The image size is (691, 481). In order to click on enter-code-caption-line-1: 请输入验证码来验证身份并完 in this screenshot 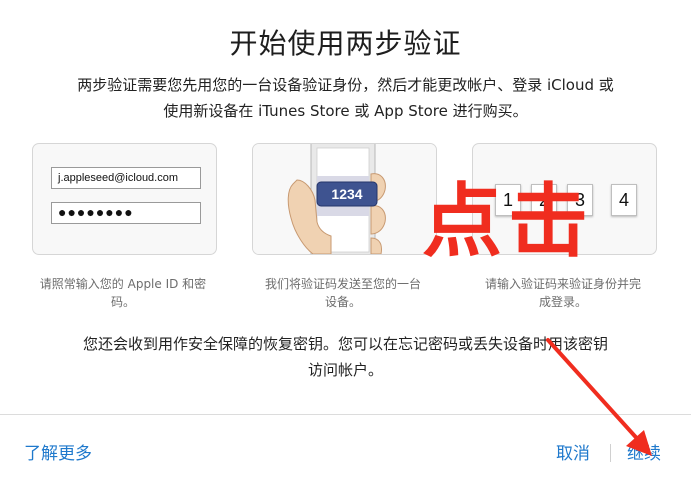, I will do `click(562, 284)`.